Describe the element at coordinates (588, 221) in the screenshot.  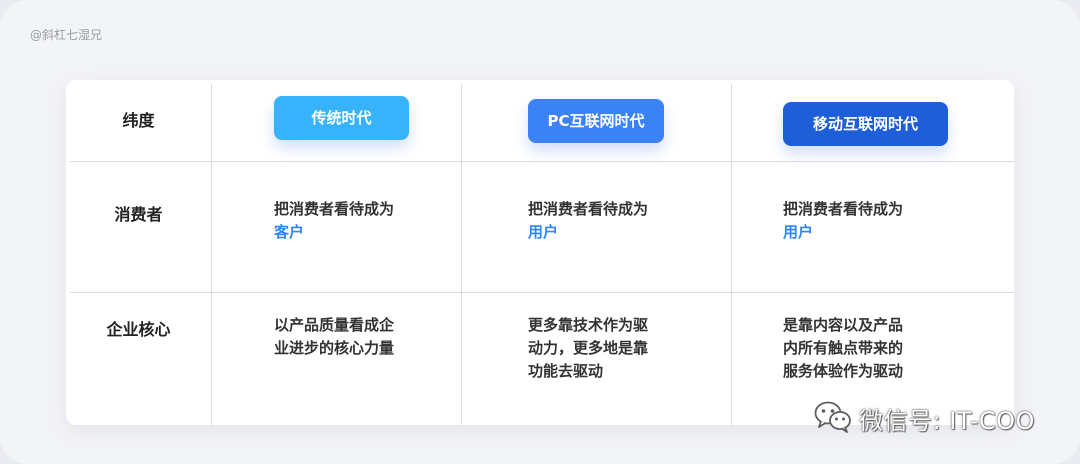
I see `cell-consumer-pc-internet: 把消费者看待成为 用户` at that location.